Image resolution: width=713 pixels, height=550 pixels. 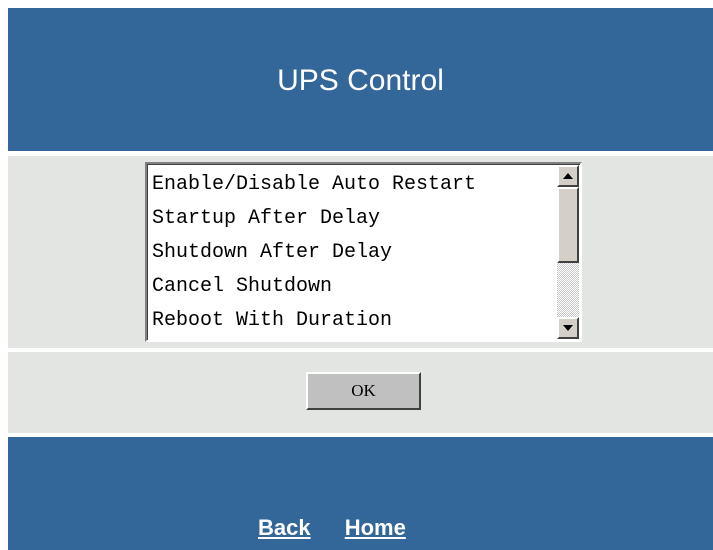 What do you see at coordinates (352, 287) in the screenshot?
I see `list-item-cancel-shutdown: Cancel Shutdown` at bounding box center [352, 287].